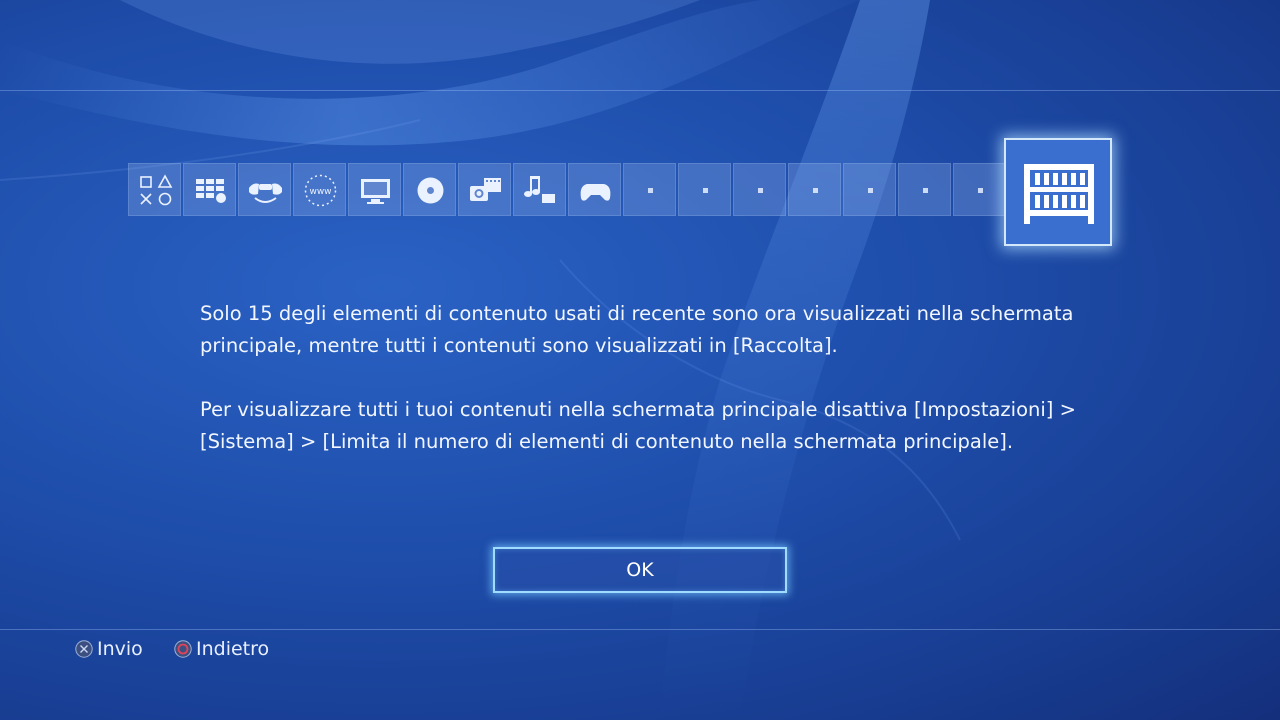  Describe the element at coordinates (640, 90) in the screenshot. I see `top-divider` at that location.